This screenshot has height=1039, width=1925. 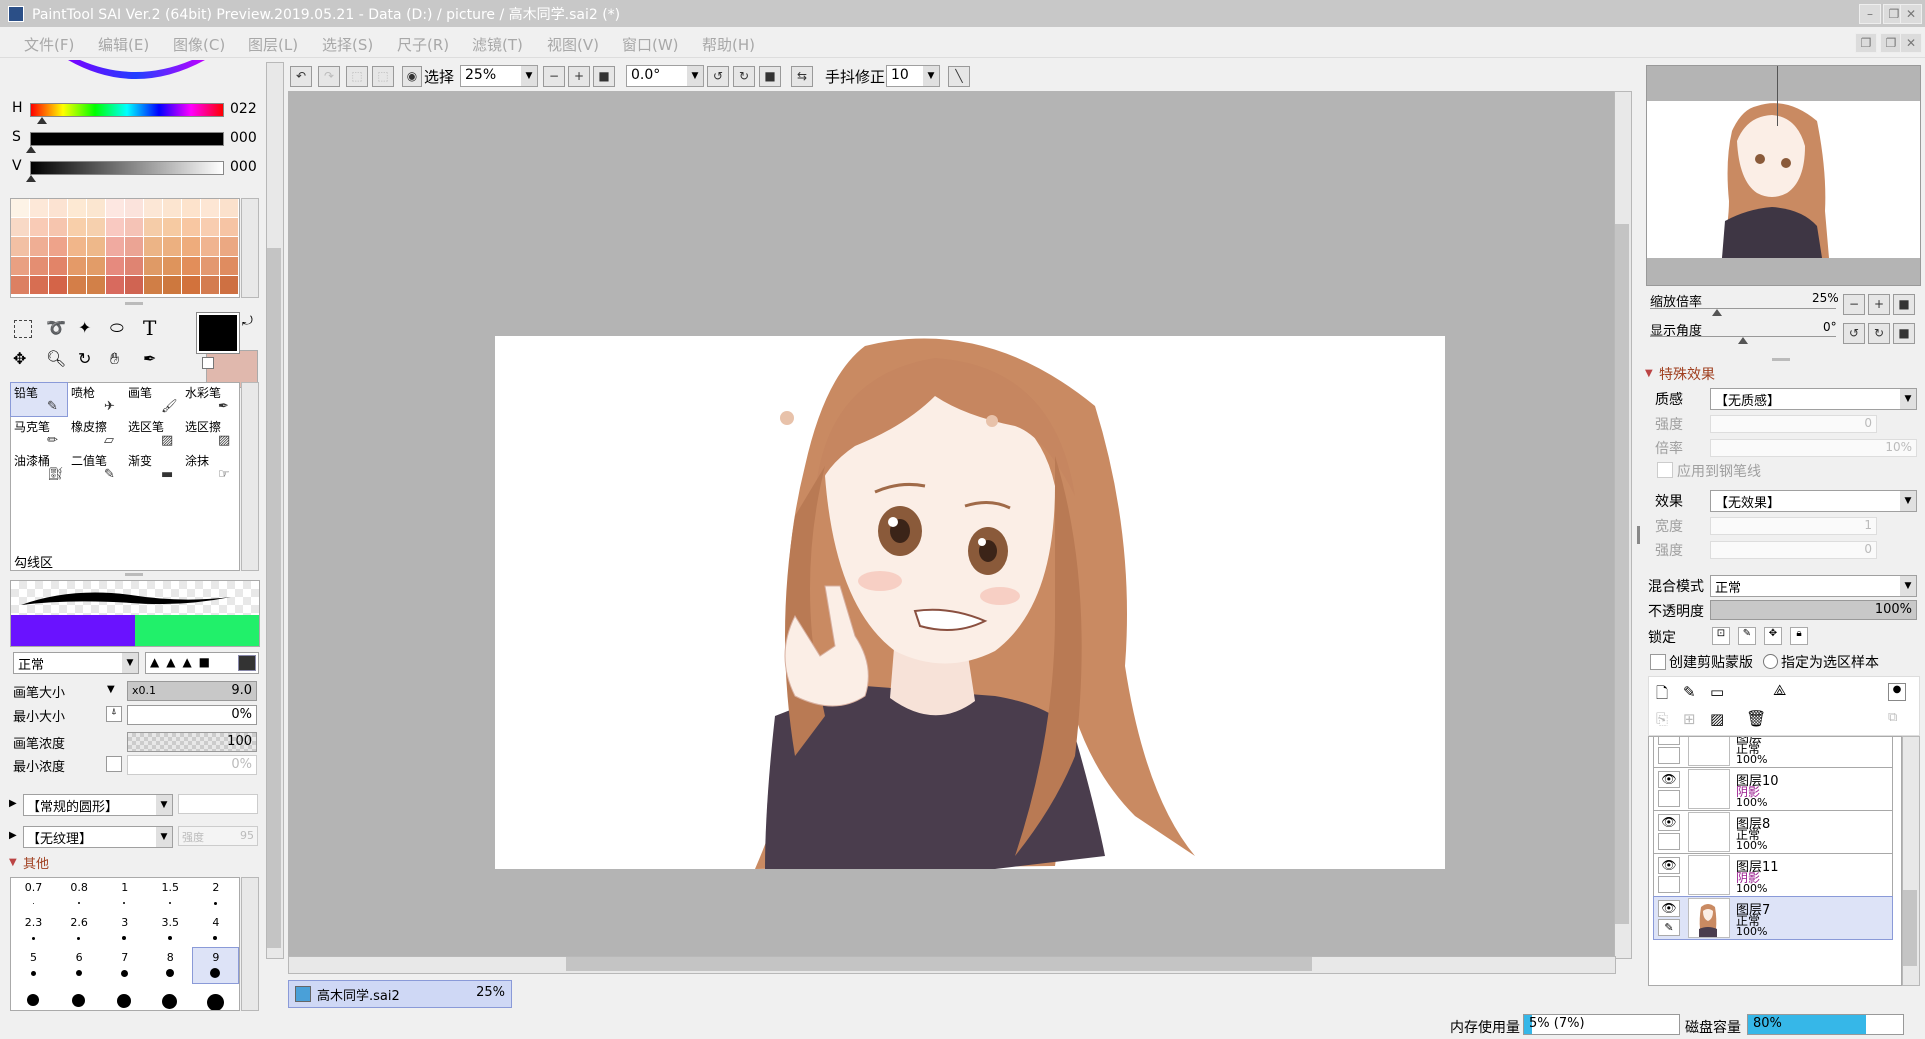 What do you see at coordinates (1717, 719) in the screenshot?
I see `clear-layer-icon: ▨` at bounding box center [1717, 719].